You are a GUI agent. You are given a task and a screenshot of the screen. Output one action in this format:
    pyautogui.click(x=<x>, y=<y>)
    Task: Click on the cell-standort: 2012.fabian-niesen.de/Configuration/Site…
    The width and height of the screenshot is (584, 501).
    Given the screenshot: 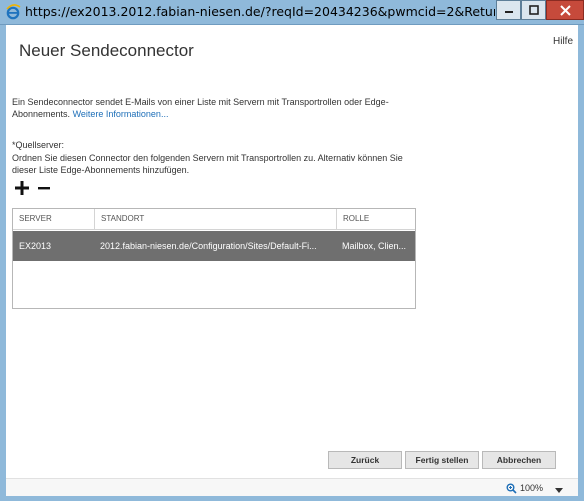 What is the action you would take?
    pyautogui.click(x=208, y=246)
    